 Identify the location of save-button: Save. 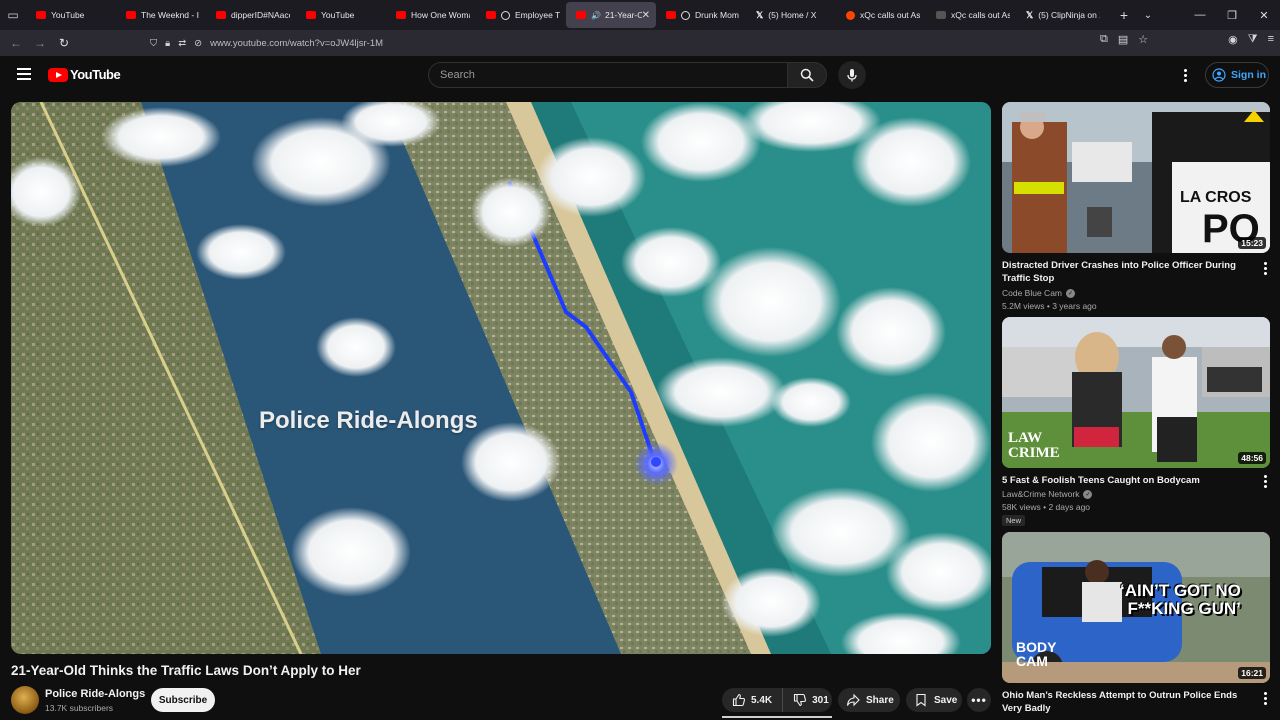
(934, 700).